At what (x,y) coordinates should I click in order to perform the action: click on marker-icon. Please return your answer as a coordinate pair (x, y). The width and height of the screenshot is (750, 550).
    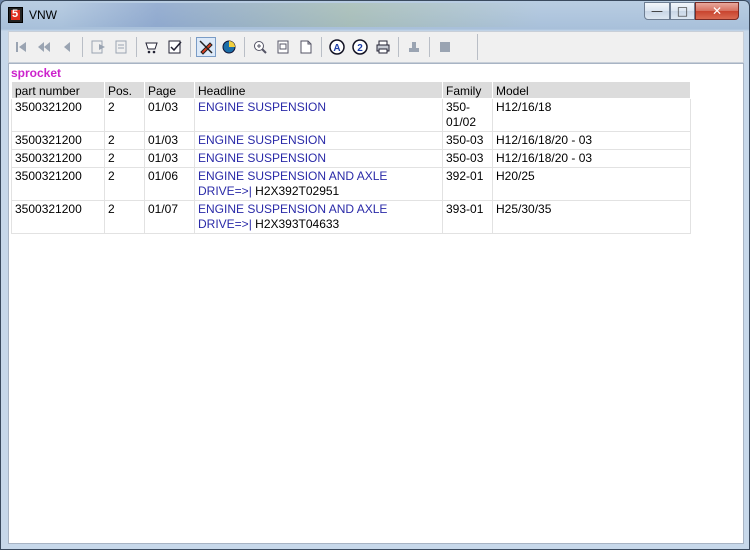
    Looking at the image, I should click on (206, 47).